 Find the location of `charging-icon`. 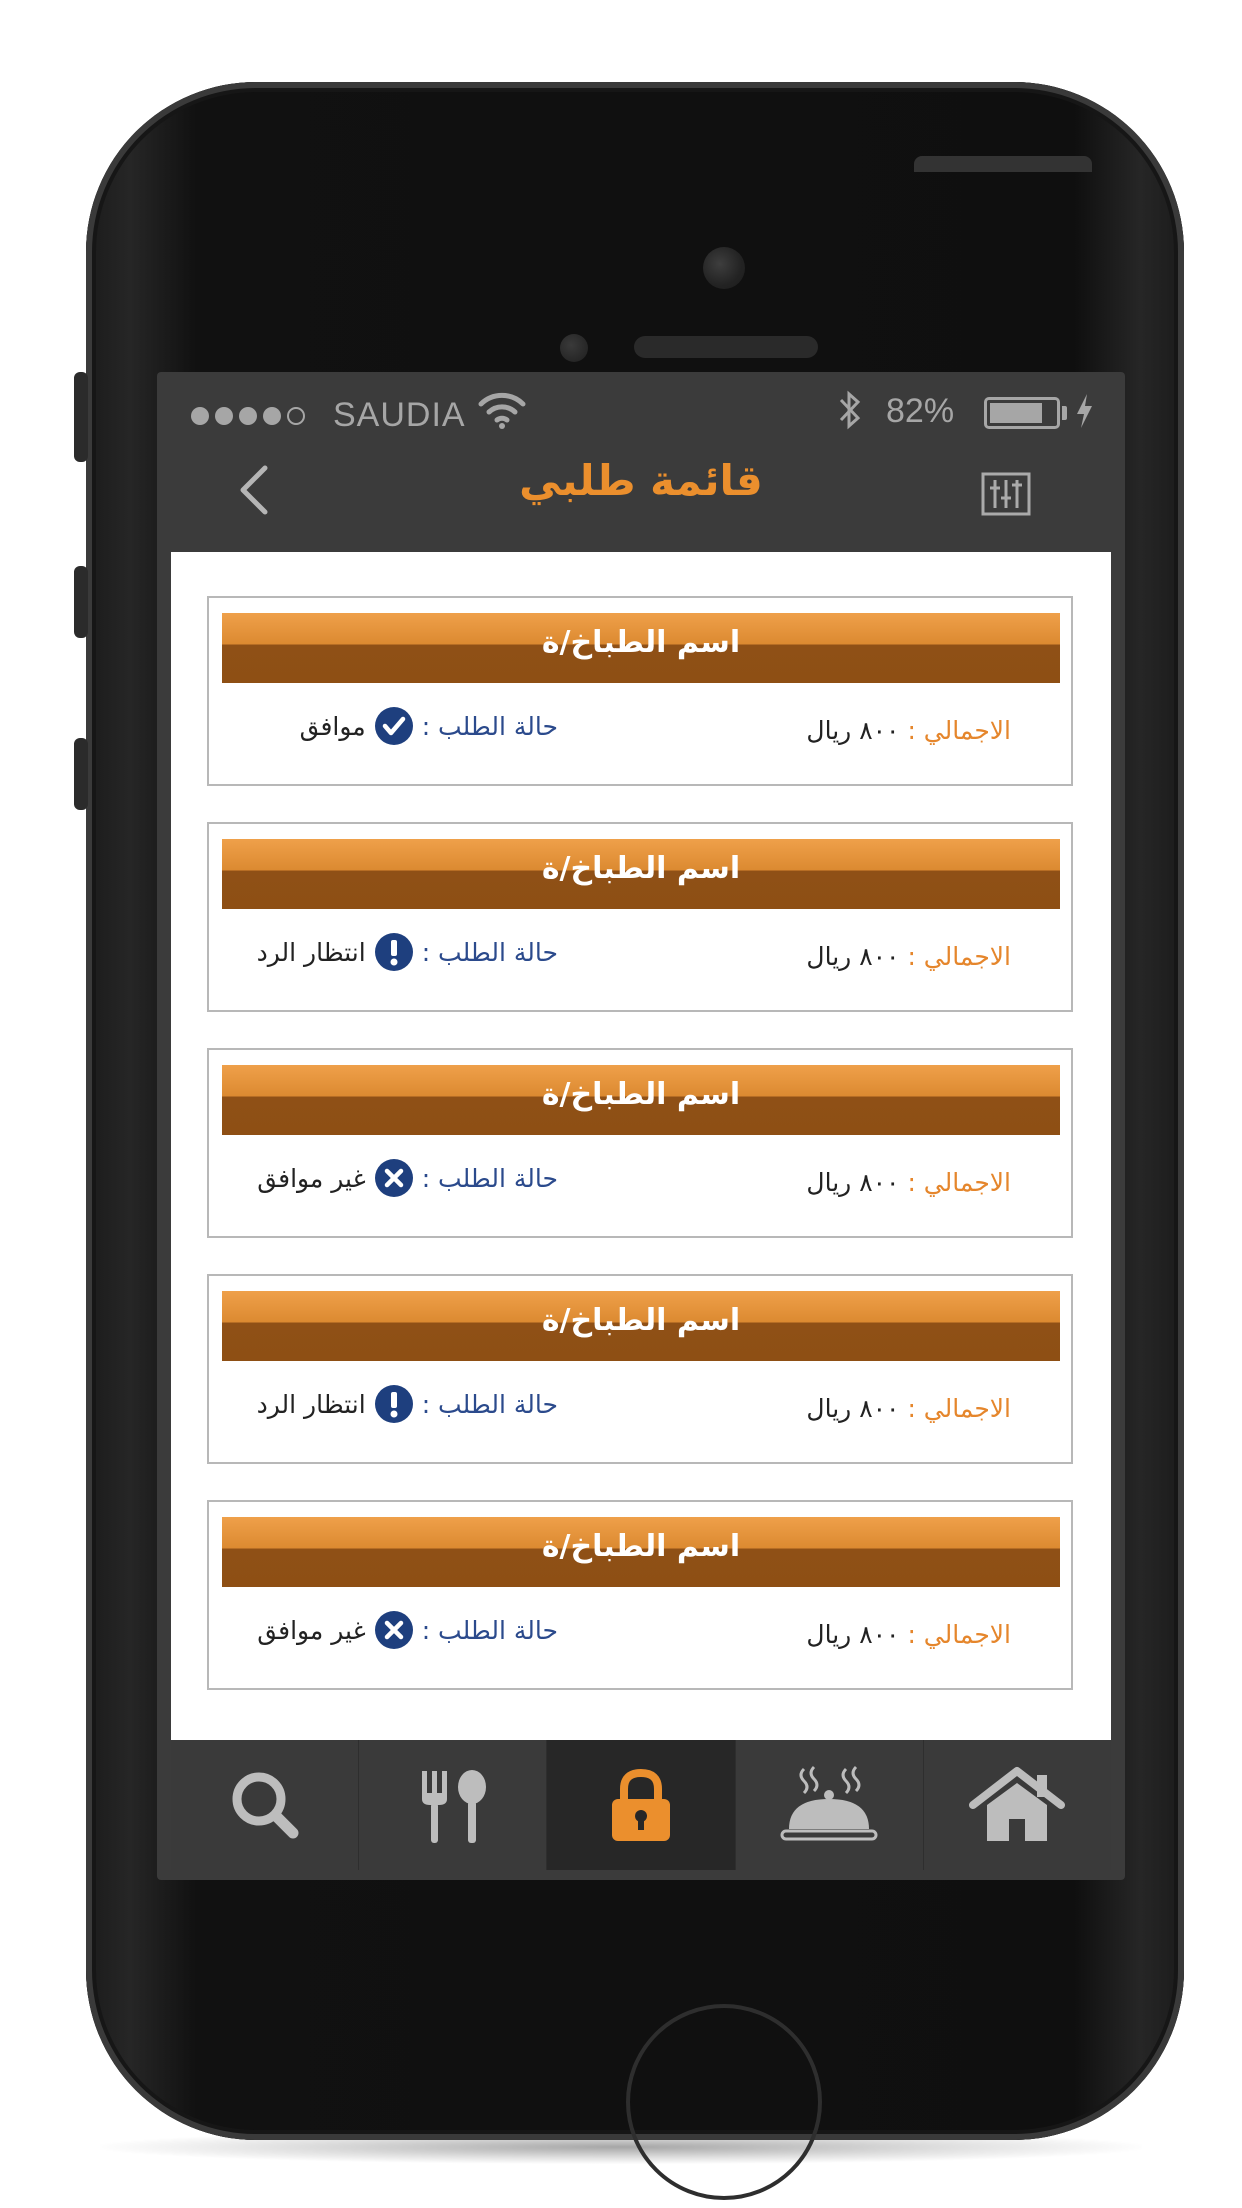

charging-icon is located at coordinates (1084, 411).